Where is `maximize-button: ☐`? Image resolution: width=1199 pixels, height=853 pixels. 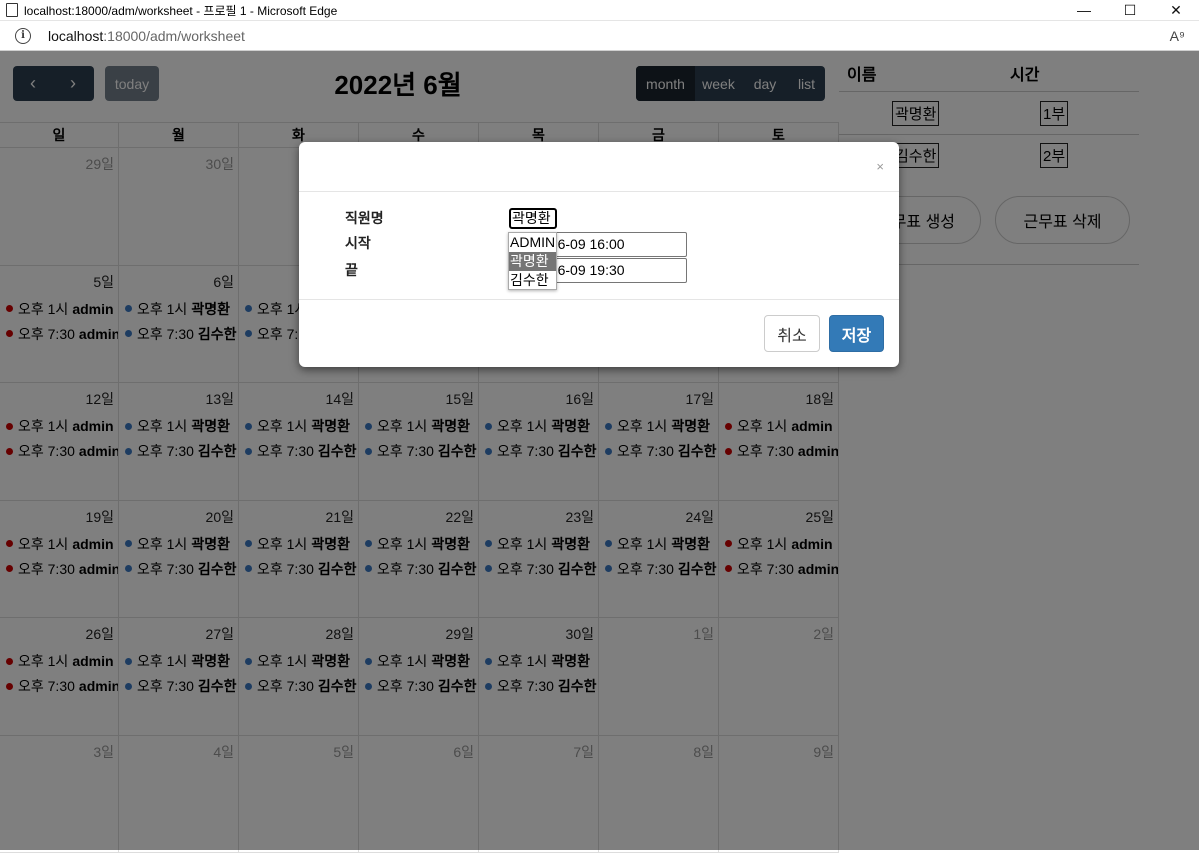 maximize-button: ☐ is located at coordinates (1130, 10).